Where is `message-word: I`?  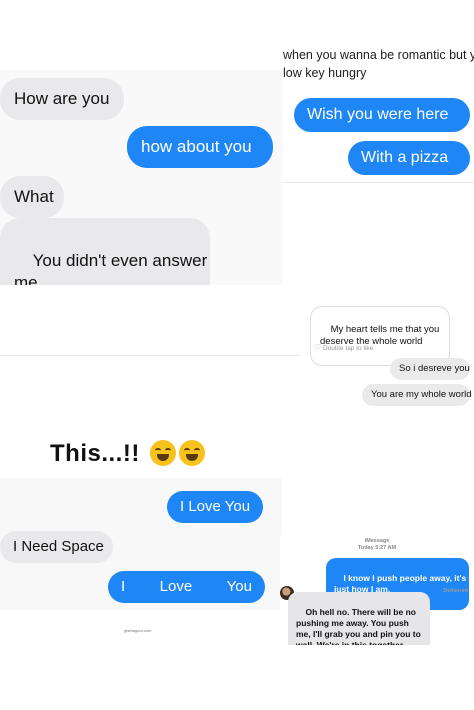 message-word: I is located at coordinates (123, 586).